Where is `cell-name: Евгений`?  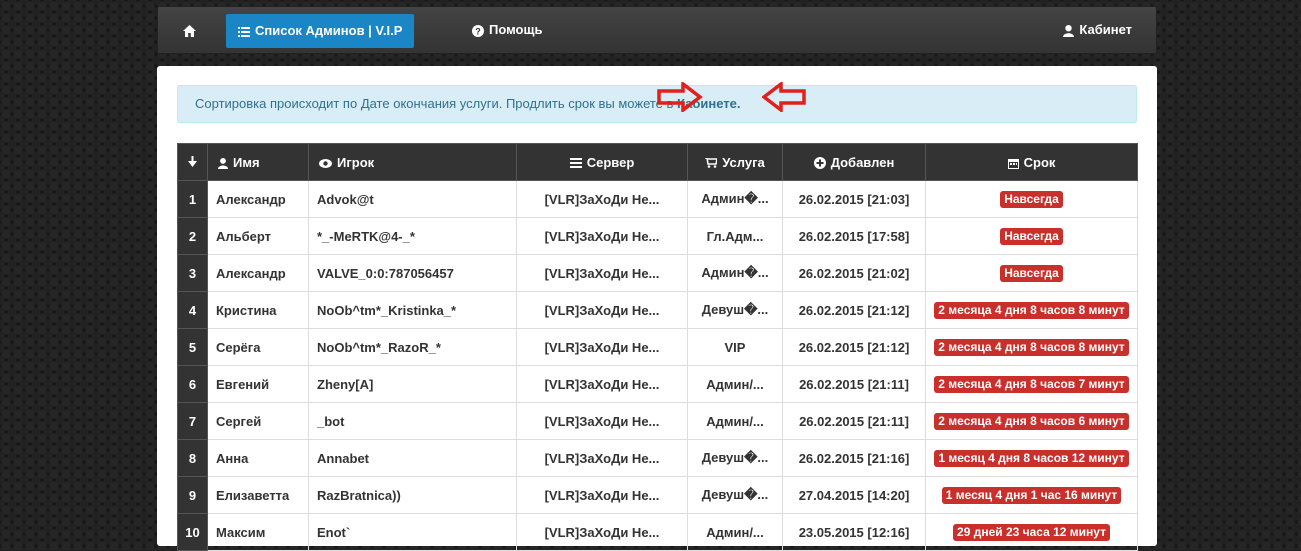 cell-name: Евгений is located at coordinates (258, 384).